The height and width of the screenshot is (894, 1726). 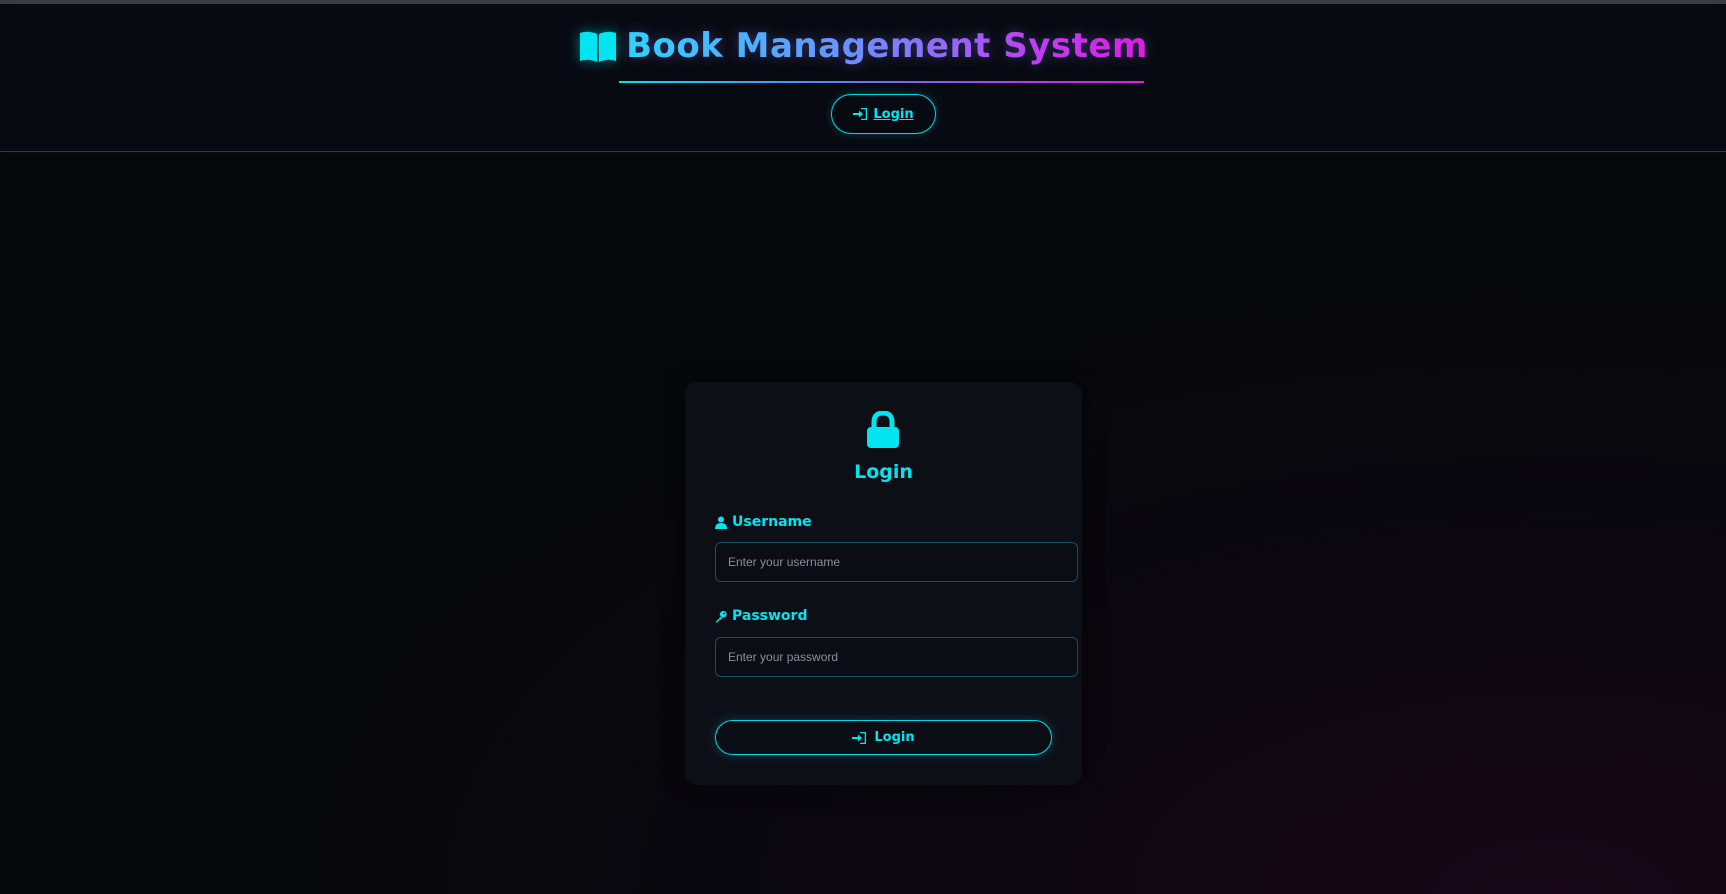 What do you see at coordinates (881, 82) in the screenshot?
I see `title-underline` at bounding box center [881, 82].